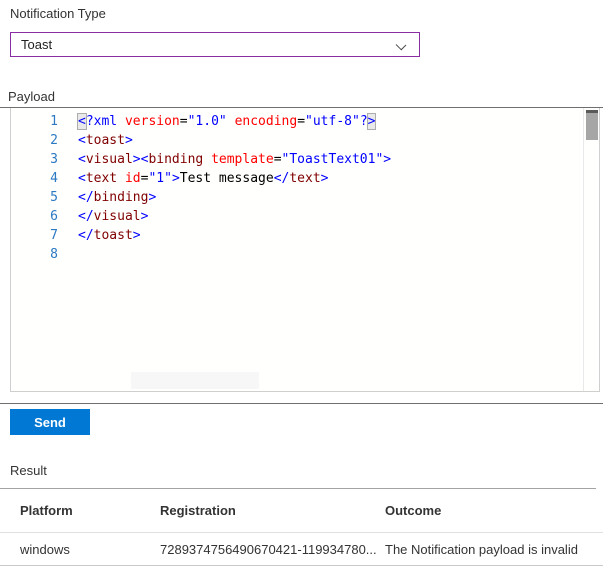  Describe the element at coordinates (481, 549) in the screenshot. I see `table-cell: The Notification payload is invalid` at that location.